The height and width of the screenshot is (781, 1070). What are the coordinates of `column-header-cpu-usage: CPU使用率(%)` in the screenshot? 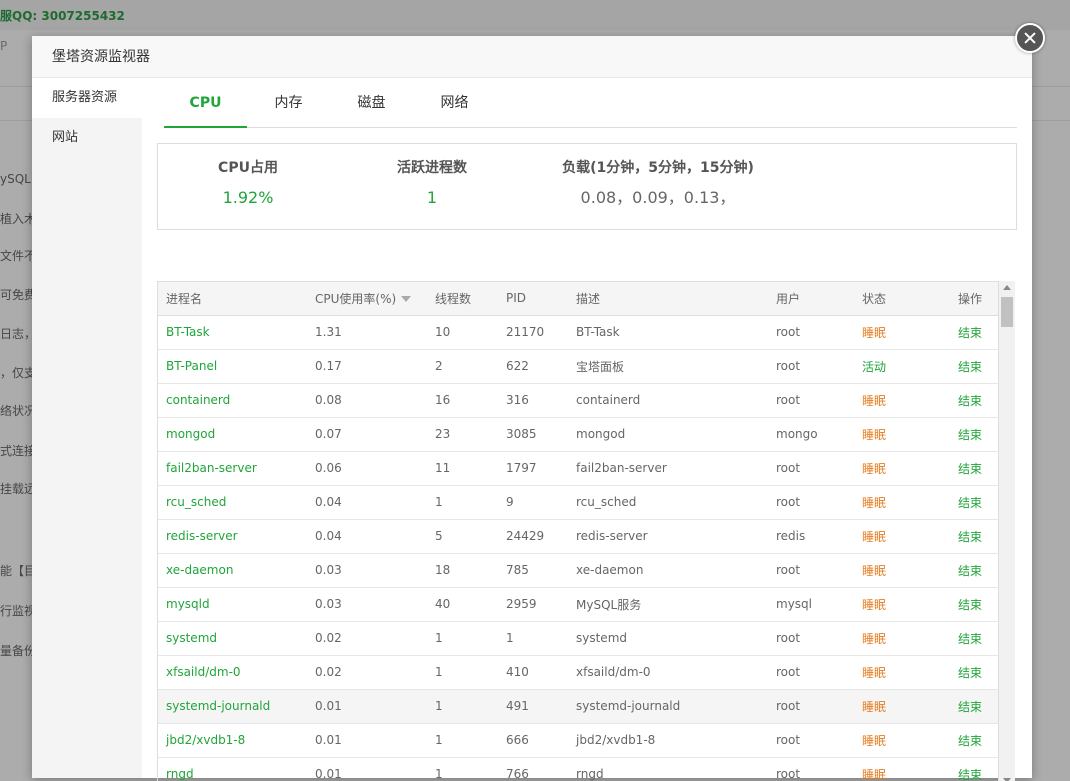 It's located at (367, 299).